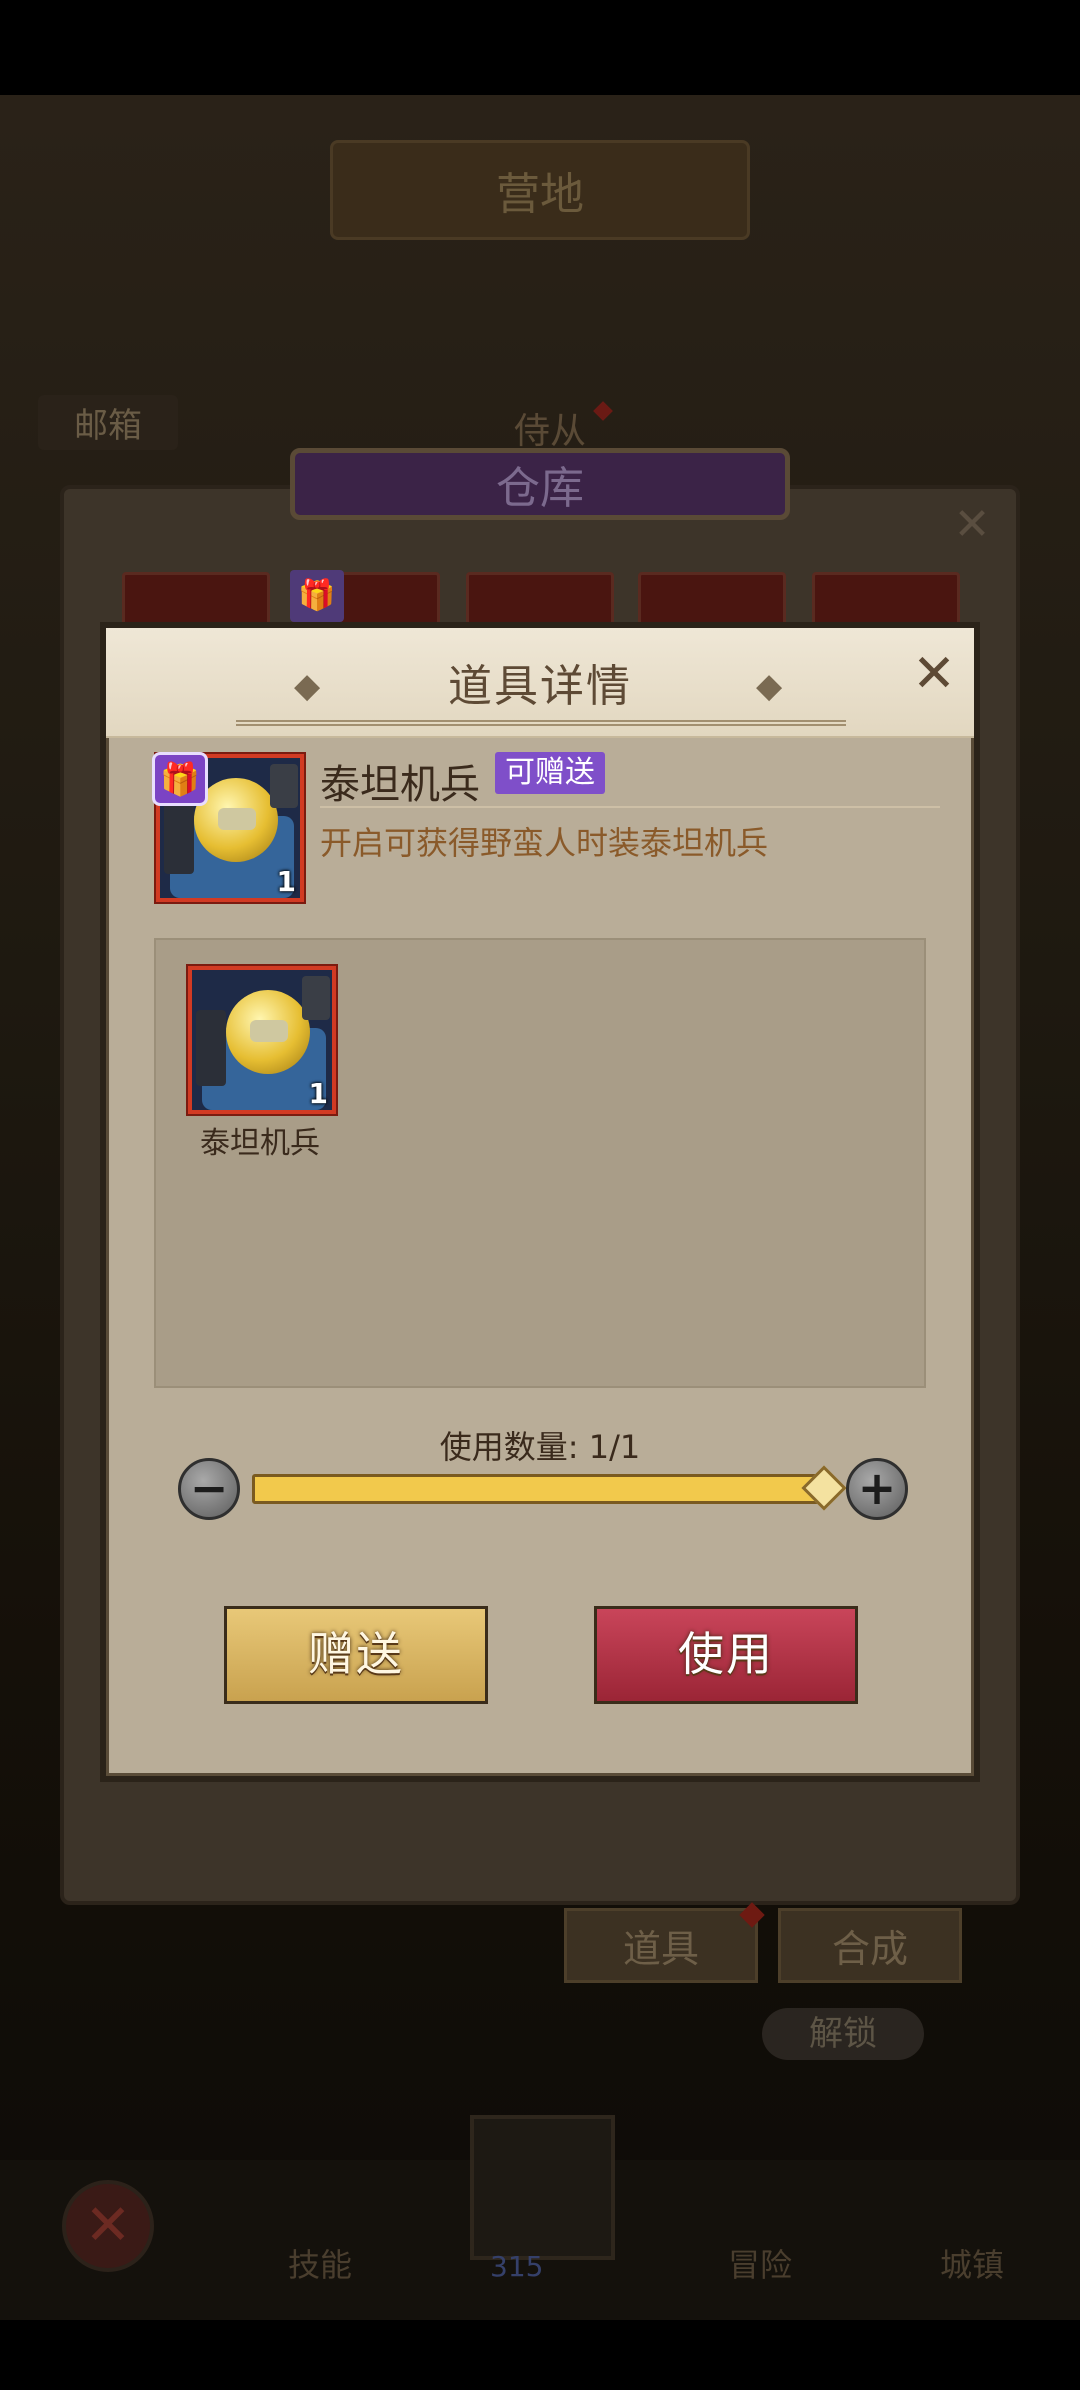 The height and width of the screenshot is (2390, 1080). Describe the element at coordinates (870, 1945) in the screenshot. I see `synthesis-tab: 合成` at that location.